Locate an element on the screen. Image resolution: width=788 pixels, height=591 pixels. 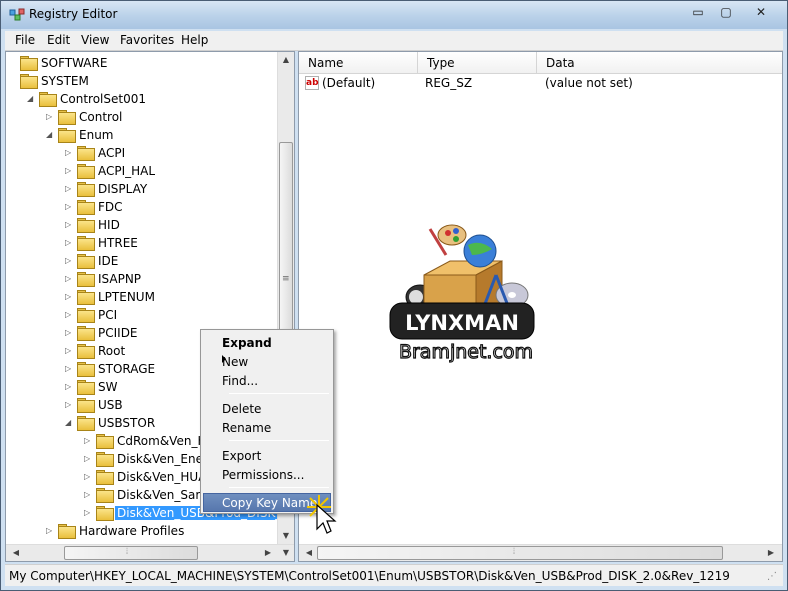
tree-node: SOFTWARE is located at coordinates (142, 63).